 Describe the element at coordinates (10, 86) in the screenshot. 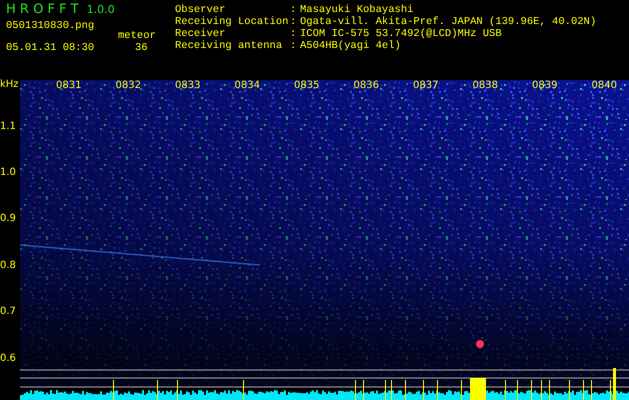

I see `axis-unit: kHz` at that location.